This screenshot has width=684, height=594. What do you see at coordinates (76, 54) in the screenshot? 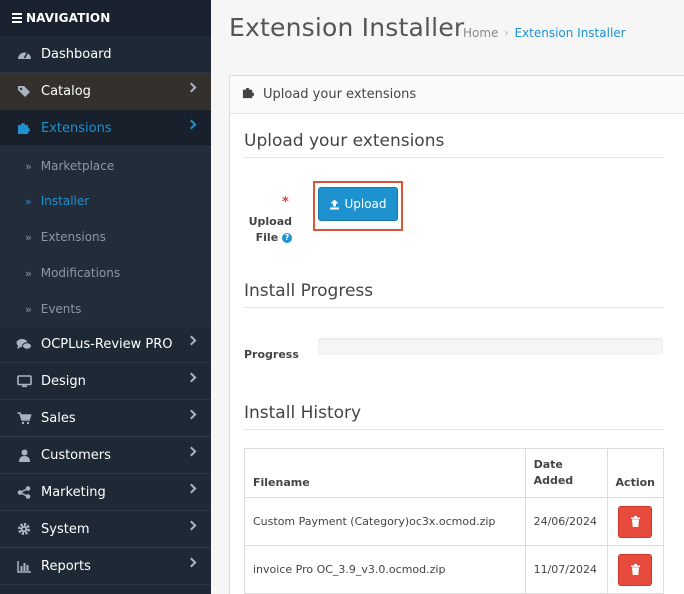
I see `sidebar-item-label: Dashboard` at bounding box center [76, 54].